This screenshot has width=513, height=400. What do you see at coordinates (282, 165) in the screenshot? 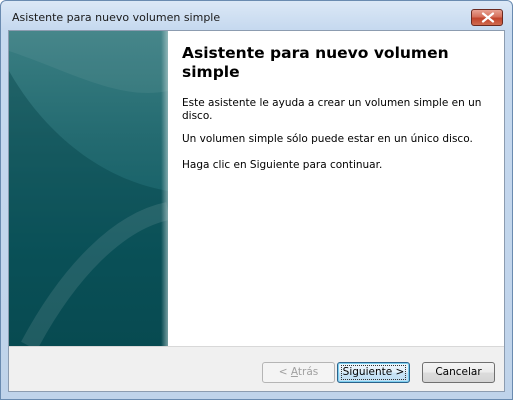
I see `wizard-instruction: Haga clic en Siguiente para continuar.` at bounding box center [282, 165].